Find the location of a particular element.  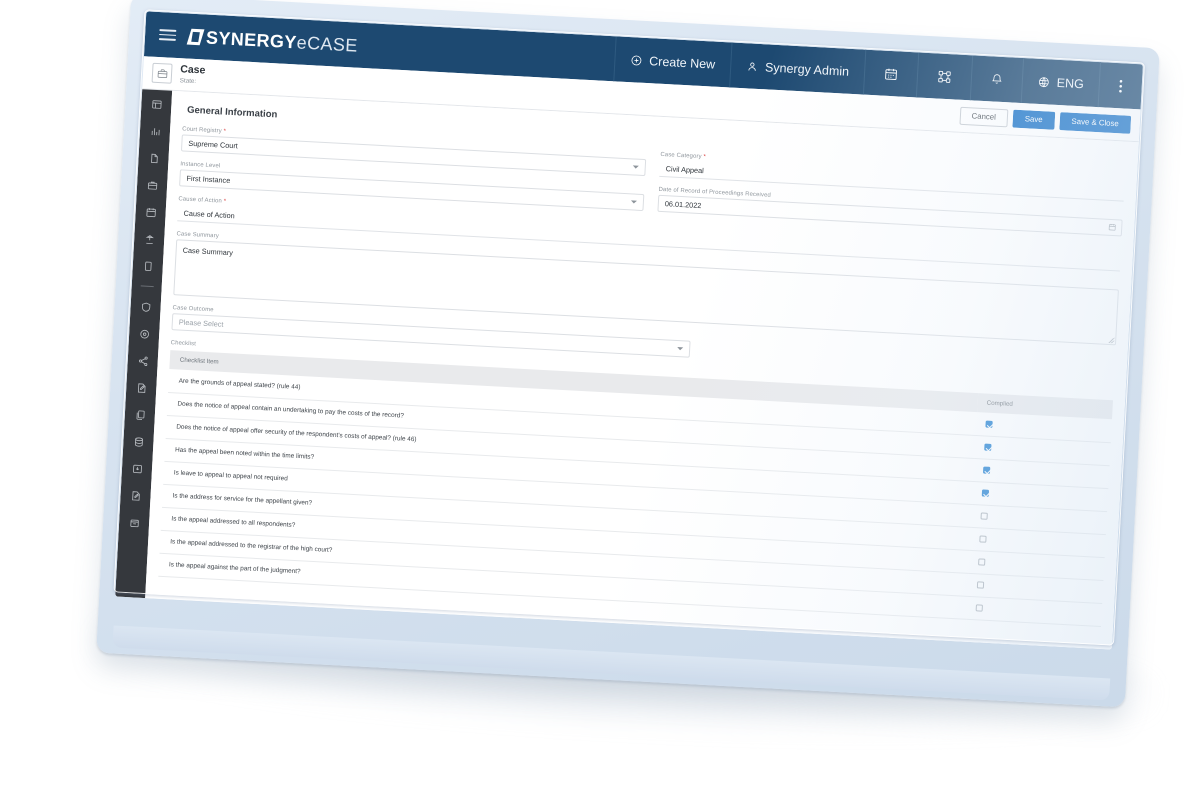

sidebar-item-security is located at coordinates (145, 306).